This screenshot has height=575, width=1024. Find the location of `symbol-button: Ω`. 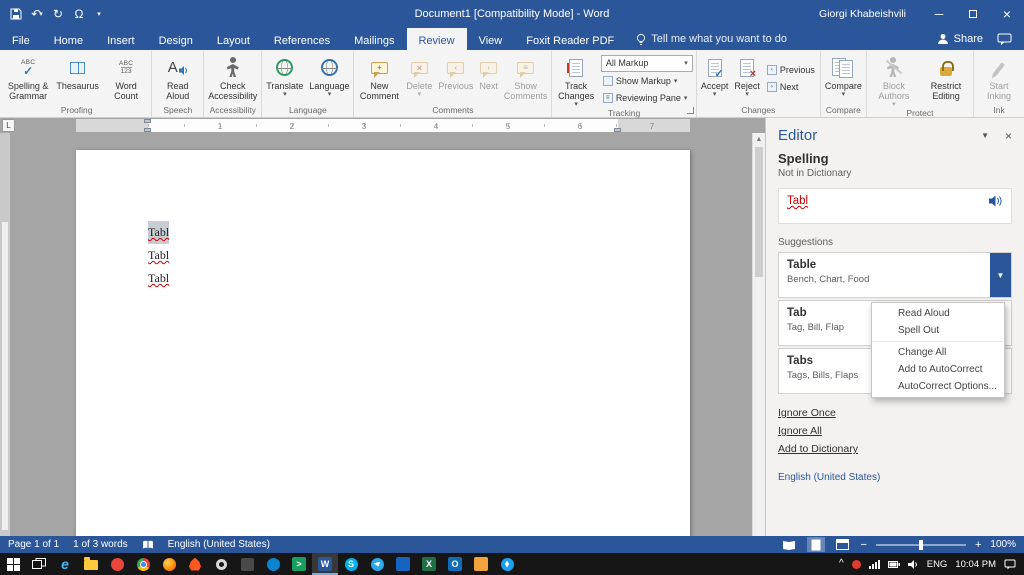

symbol-button: Ω is located at coordinates (79, 14).